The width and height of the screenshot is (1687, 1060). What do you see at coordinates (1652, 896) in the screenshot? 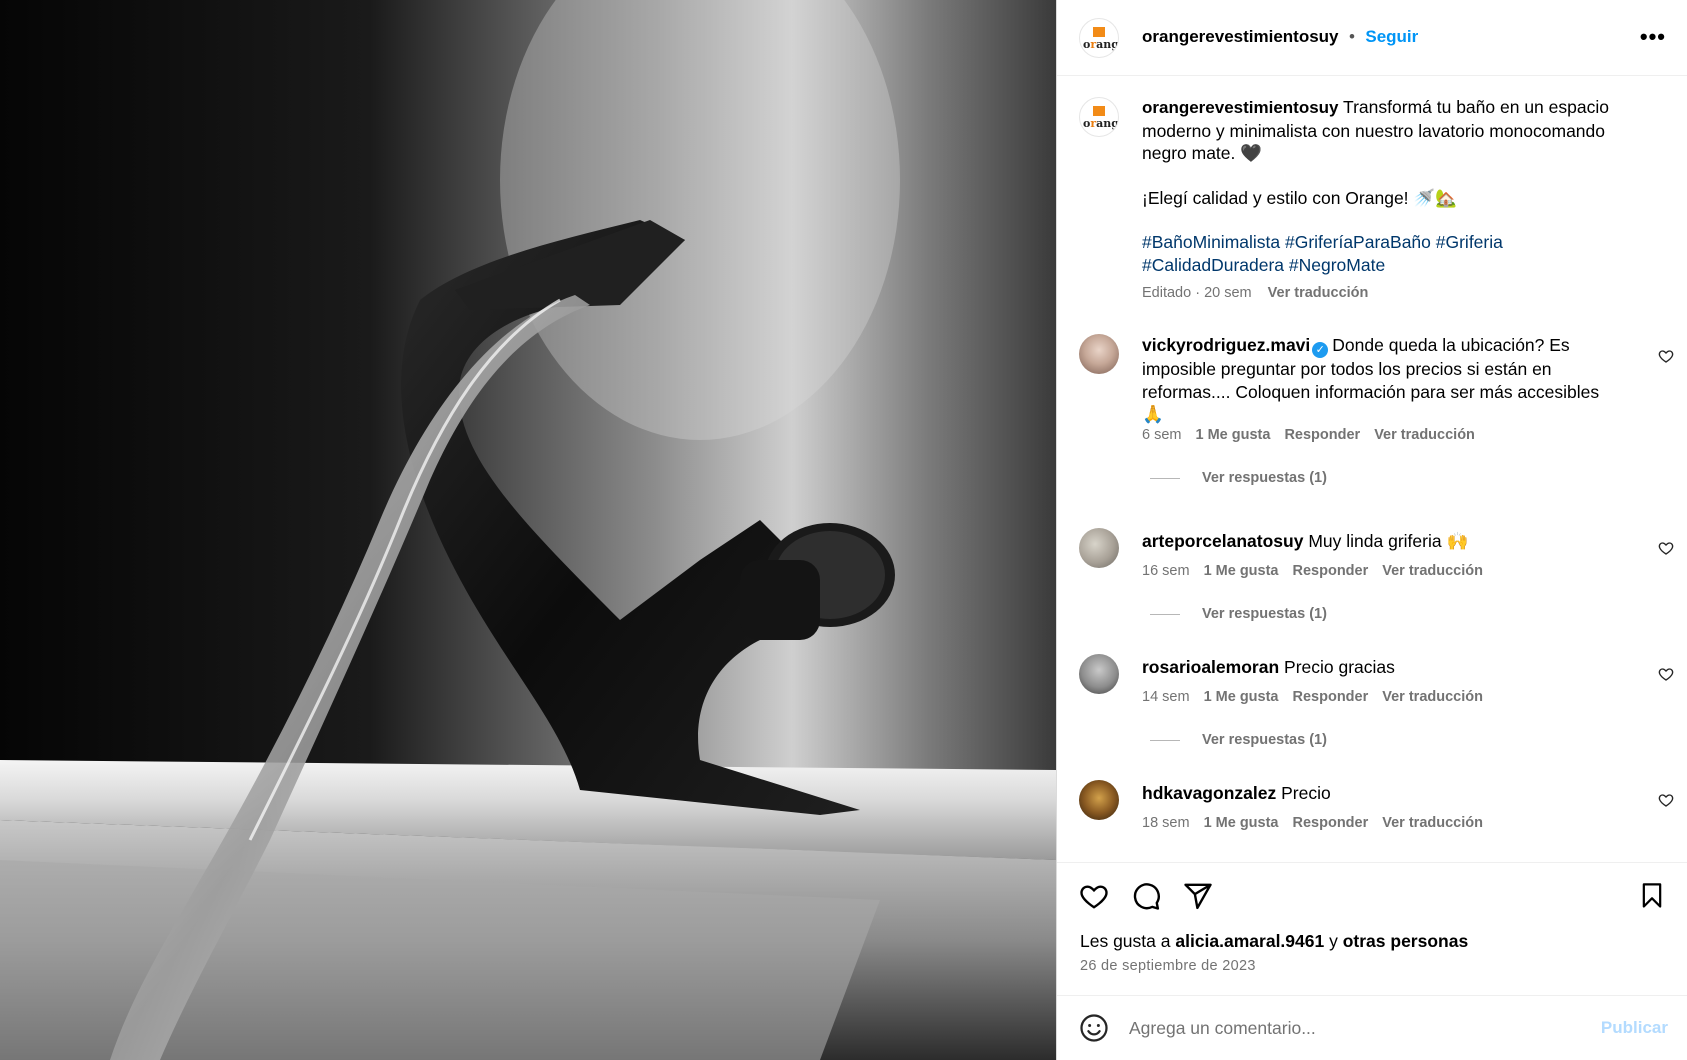
I see `bookmark-icon` at bounding box center [1652, 896].